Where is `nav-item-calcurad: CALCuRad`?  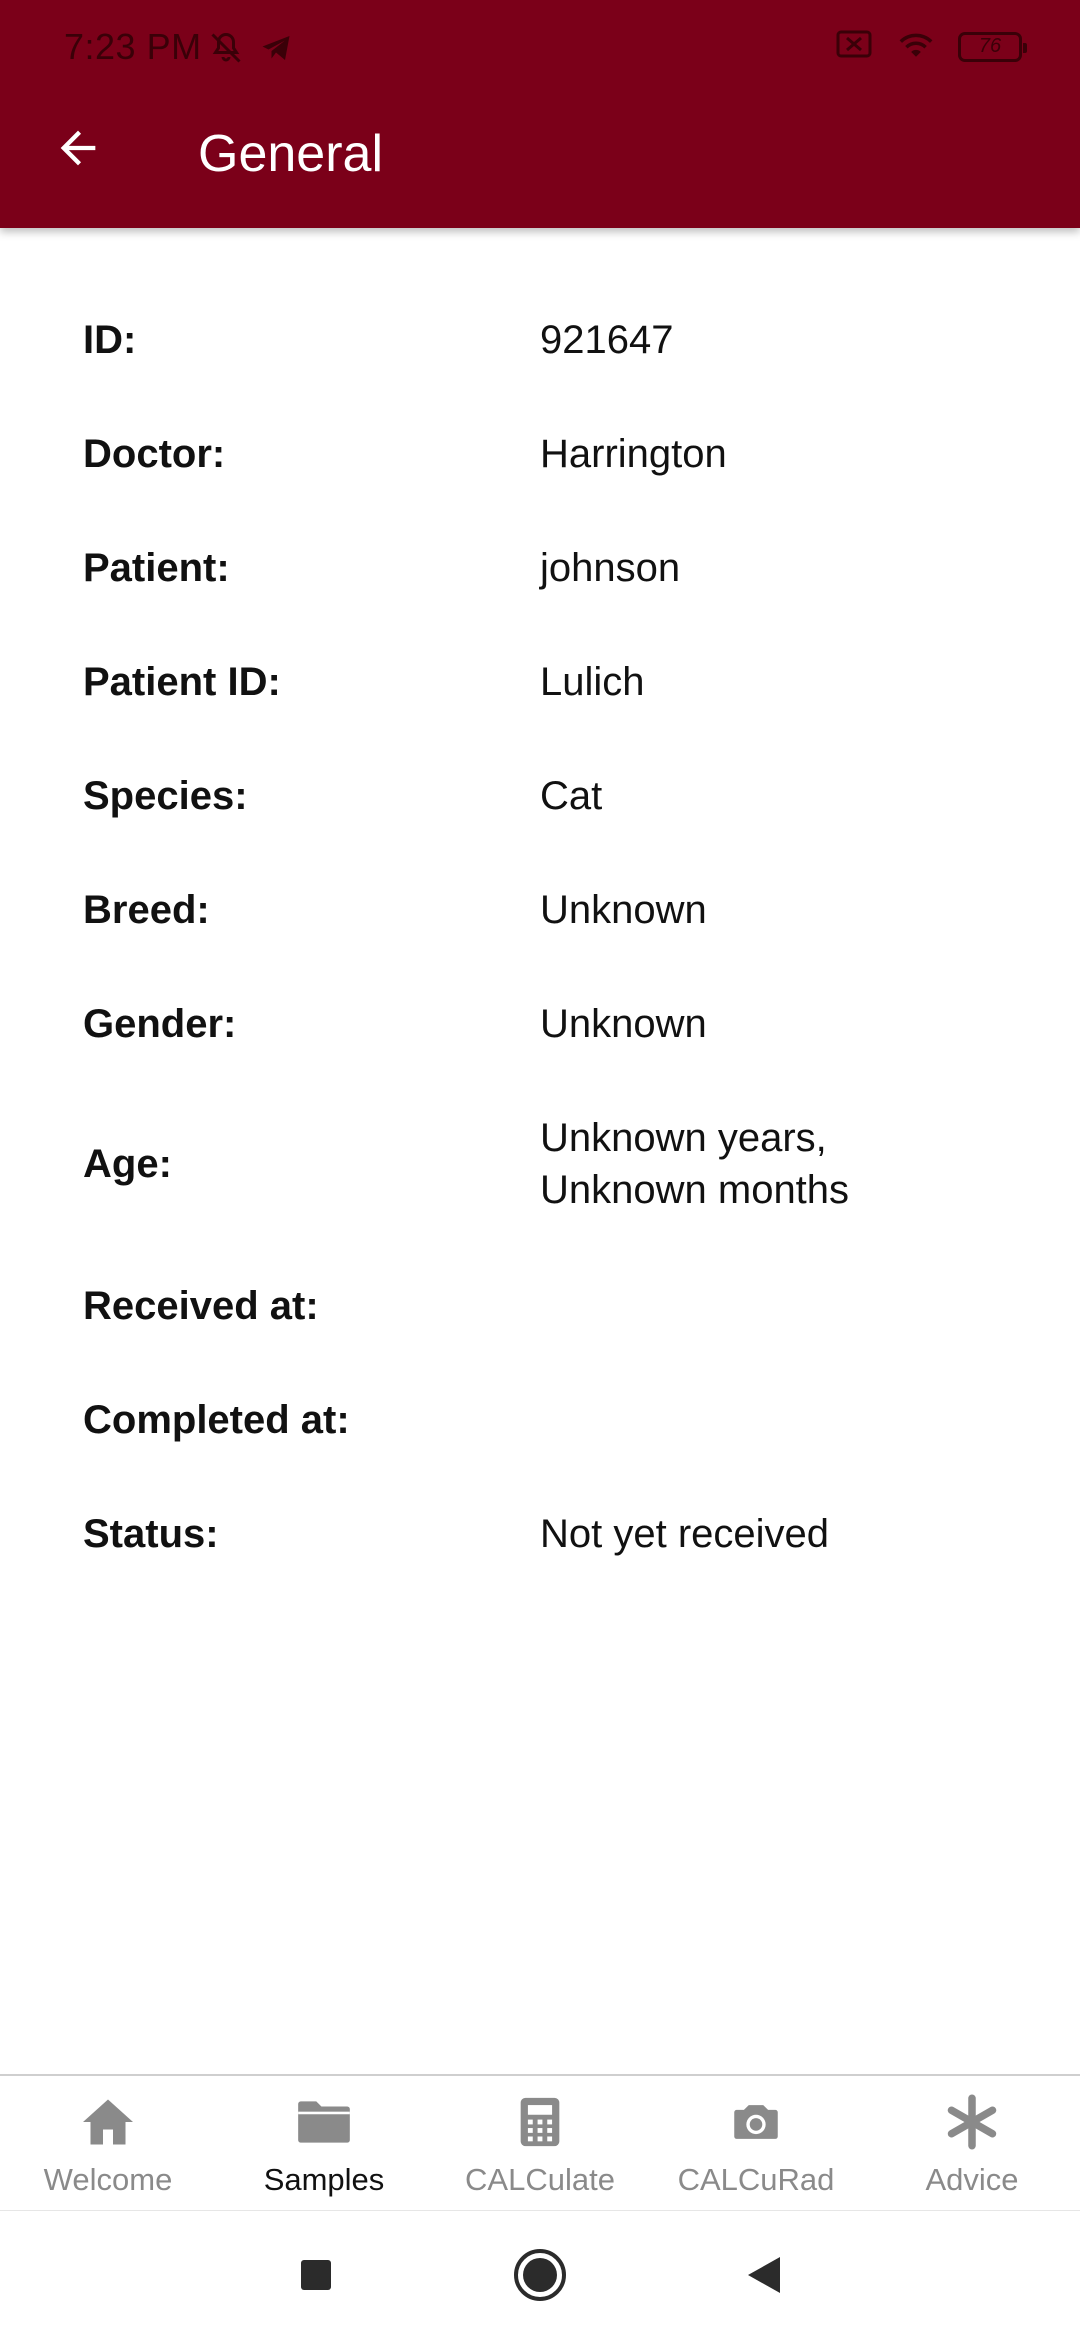 nav-item-calcurad: CALCuRad is located at coordinates (756, 2144).